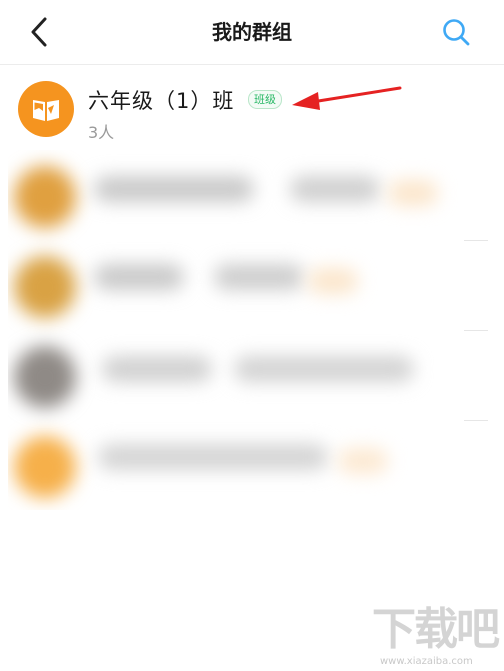 This screenshot has width=504, height=671. Describe the element at coordinates (456, 32) in the screenshot. I see `search-icon` at that location.